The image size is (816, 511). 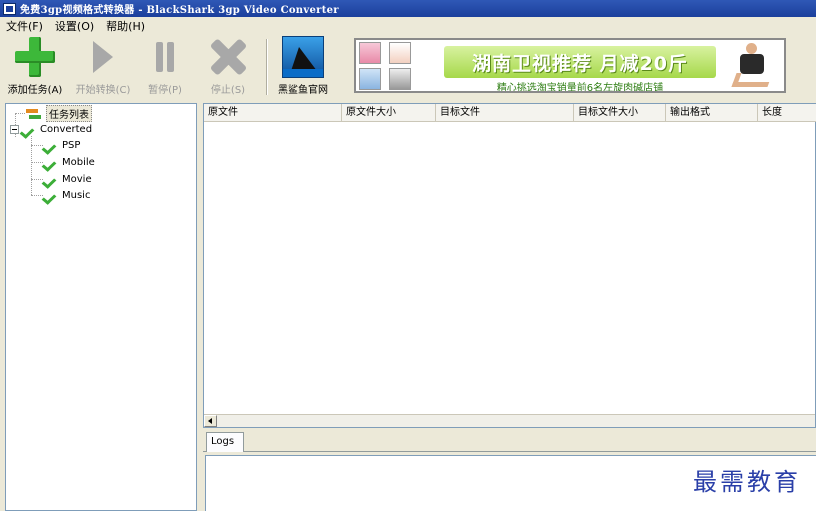 I want to click on convert-swap-icon, so click(x=34, y=114).